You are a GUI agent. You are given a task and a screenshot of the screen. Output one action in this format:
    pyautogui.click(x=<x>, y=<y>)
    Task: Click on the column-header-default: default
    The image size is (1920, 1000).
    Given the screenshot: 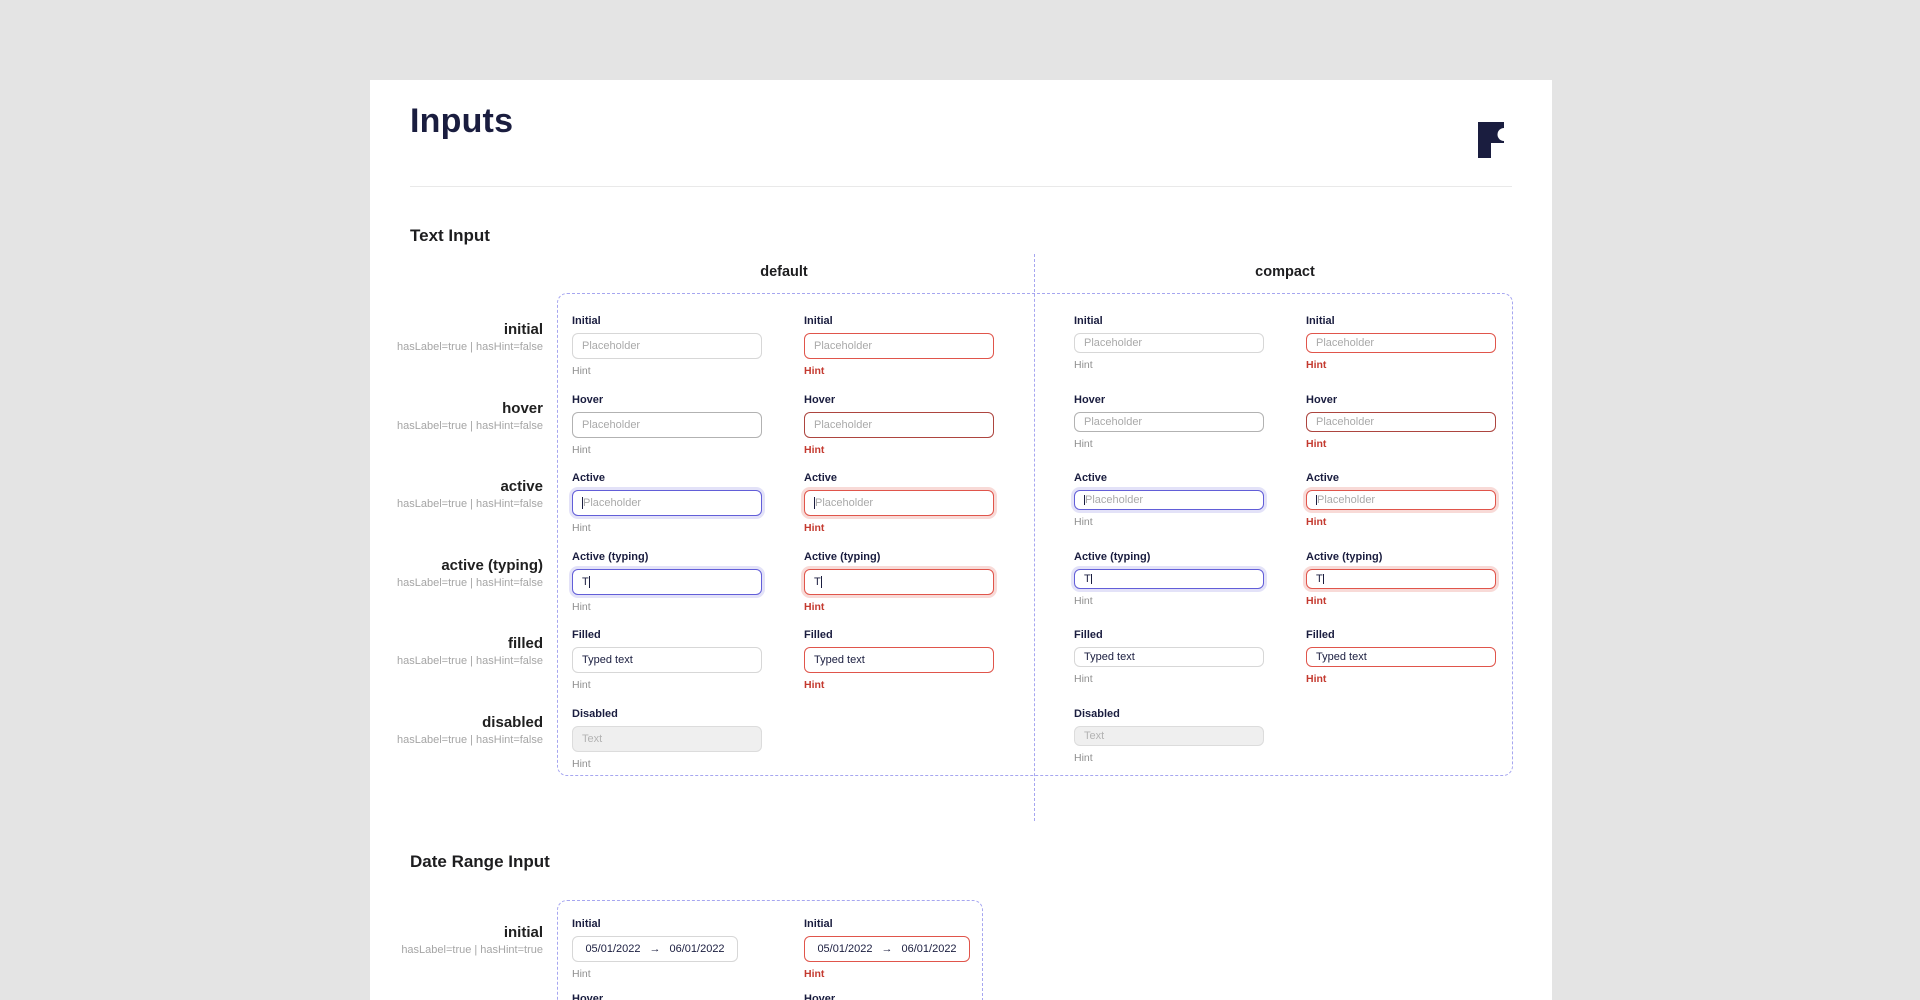 What is the action you would take?
    pyautogui.click(x=784, y=272)
    